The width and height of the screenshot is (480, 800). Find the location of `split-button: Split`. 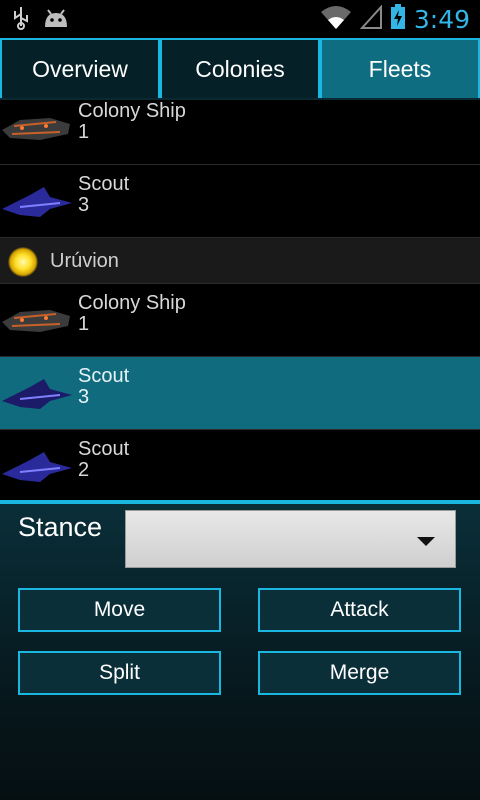

split-button: Split is located at coordinates (119, 673).